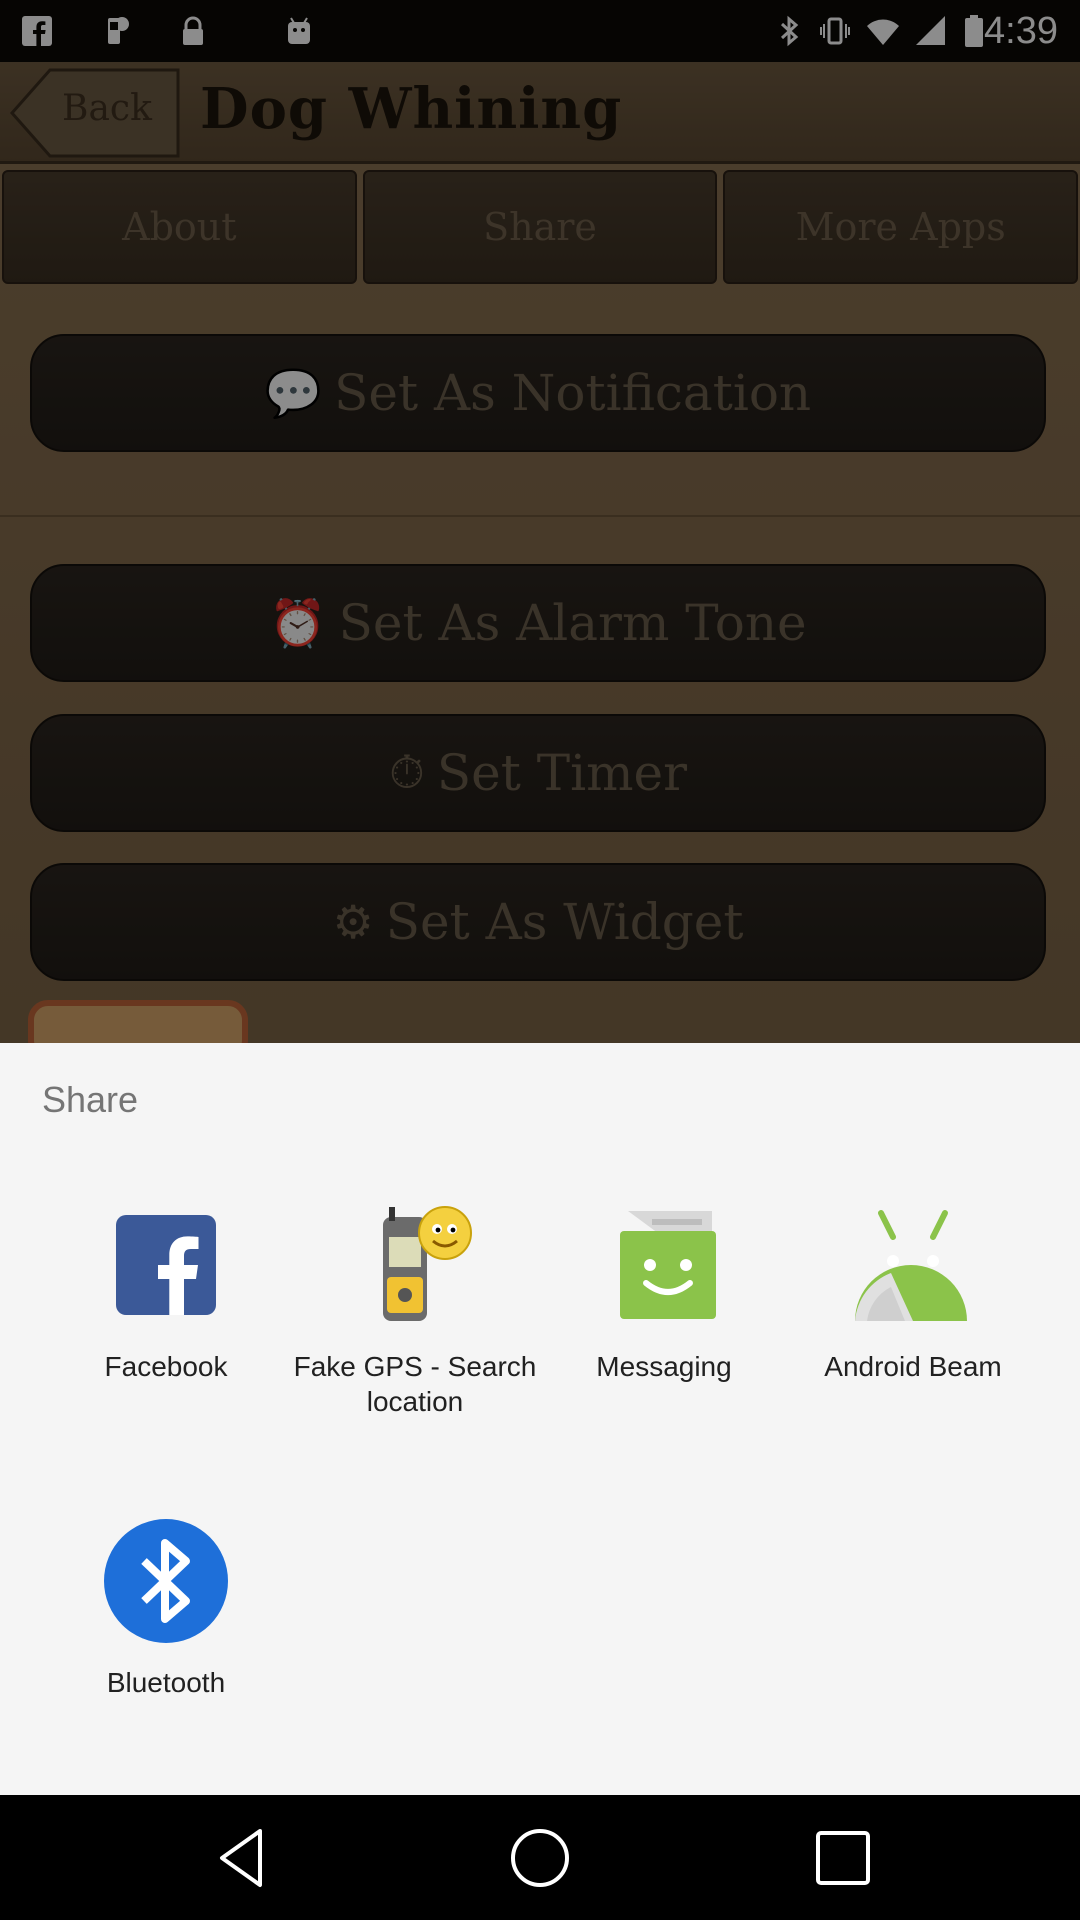 The width and height of the screenshot is (1080, 1920). What do you see at coordinates (166, 1265) in the screenshot?
I see `facebook-icon` at bounding box center [166, 1265].